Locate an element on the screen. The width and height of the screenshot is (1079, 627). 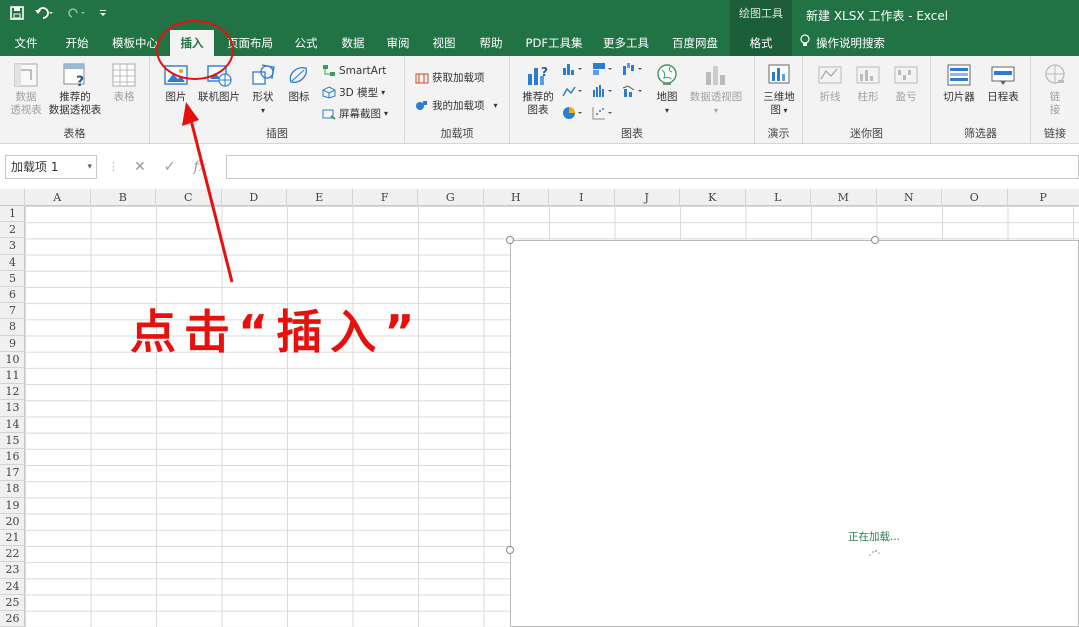
stat-chart-icon is located at coordinates (603, 91).